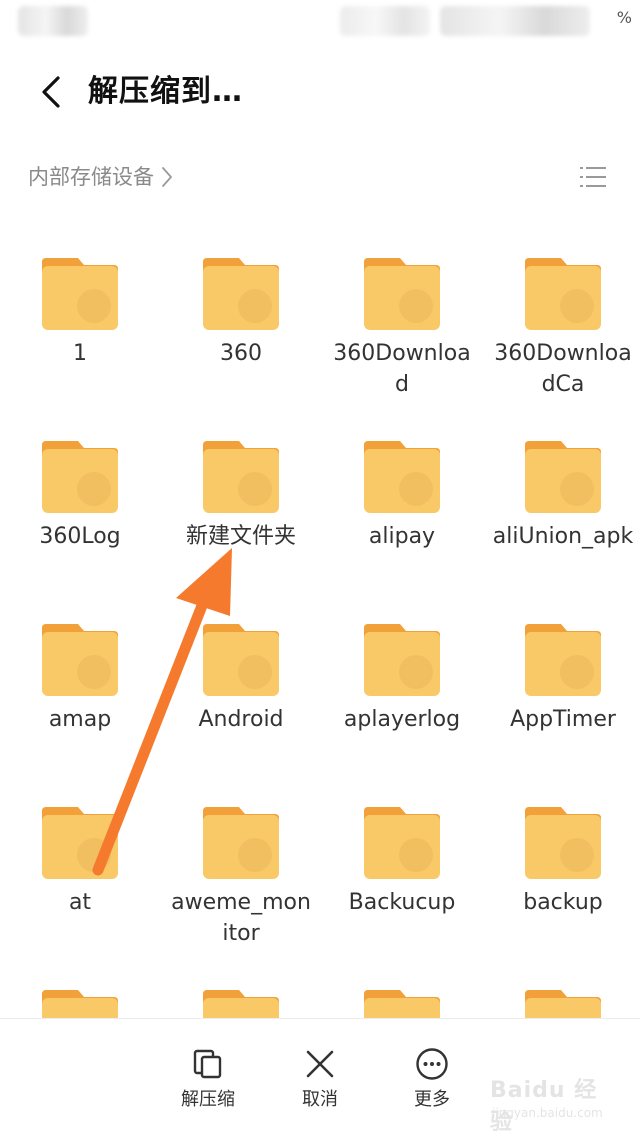 Image resolution: width=640 pixels, height=1138 pixels. What do you see at coordinates (402, 340) in the screenshot?
I see `folder-item: 360Download` at bounding box center [402, 340].